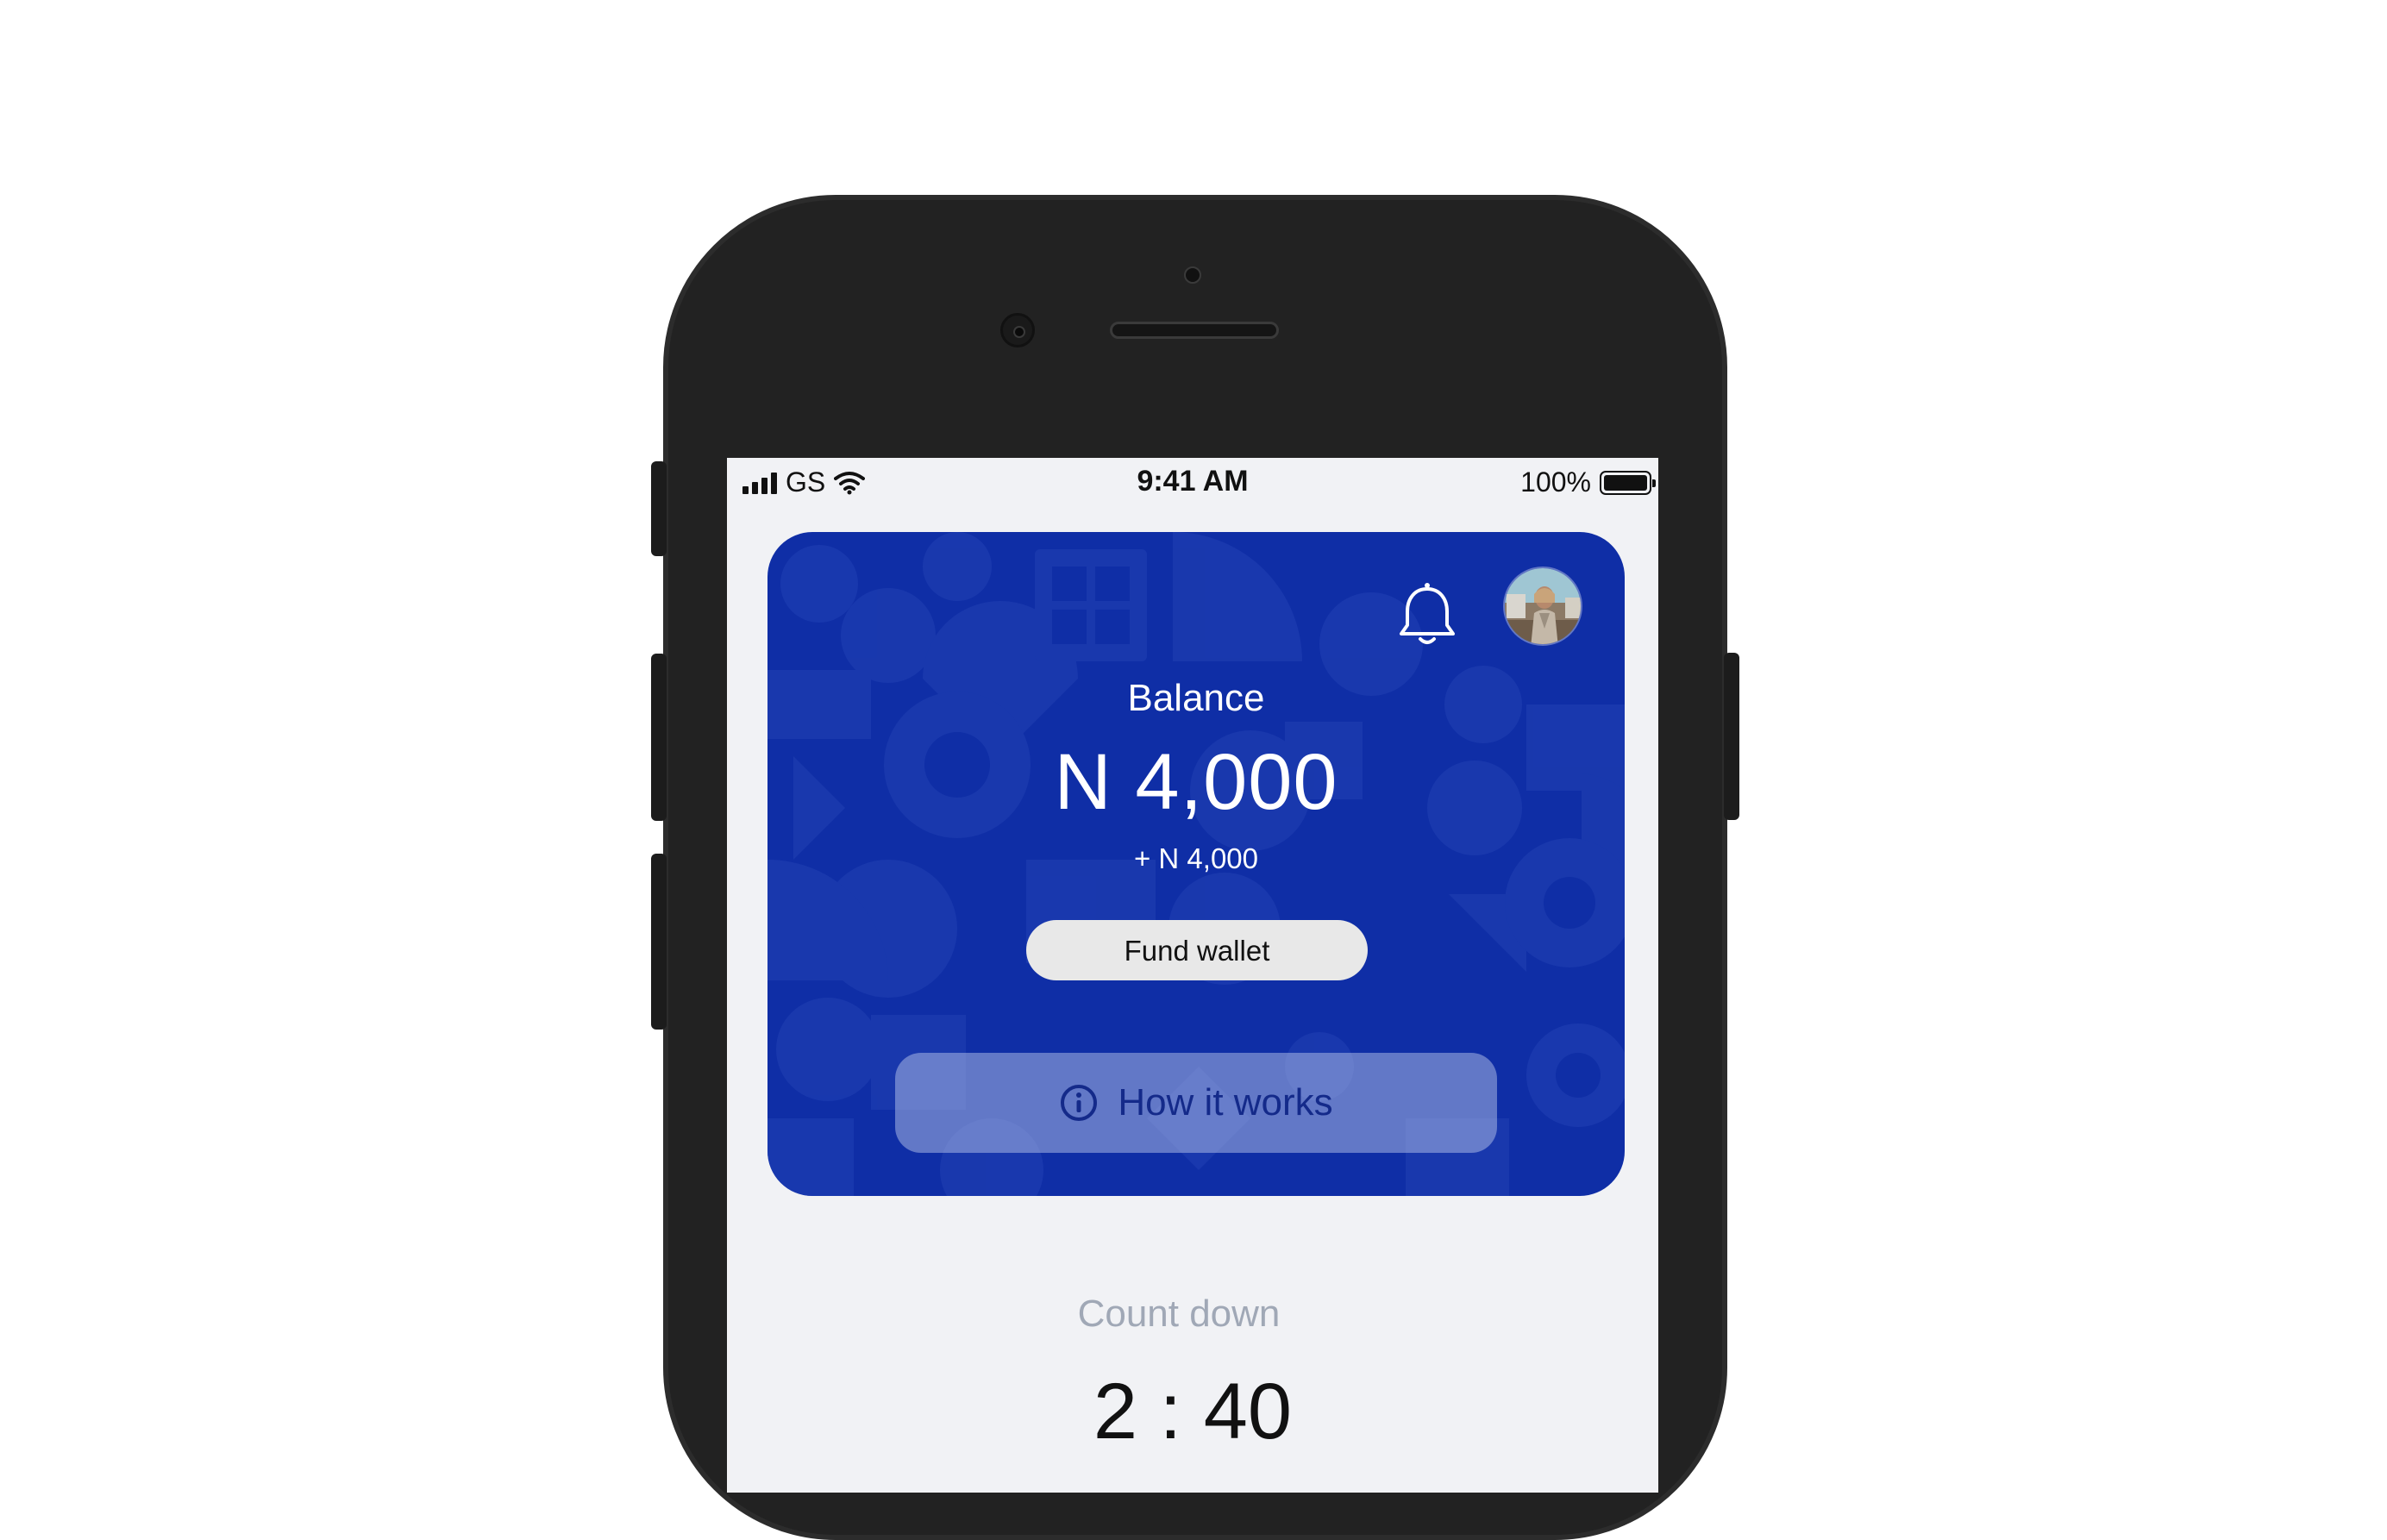 The height and width of the screenshot is (1540, 2387). Describe the element at coordinates (1017, 330) in the screenshot. I see `front-camera` at that location.